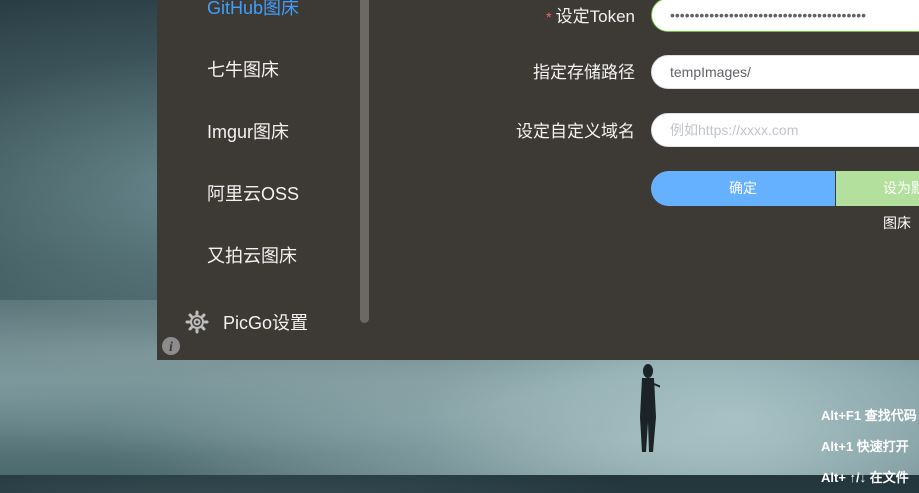  What do you see at coordinates (734, 130) in the screenshot?
I see `domain-placeholder: 例如https://xxxx.com` at bounding box center [734, 130].